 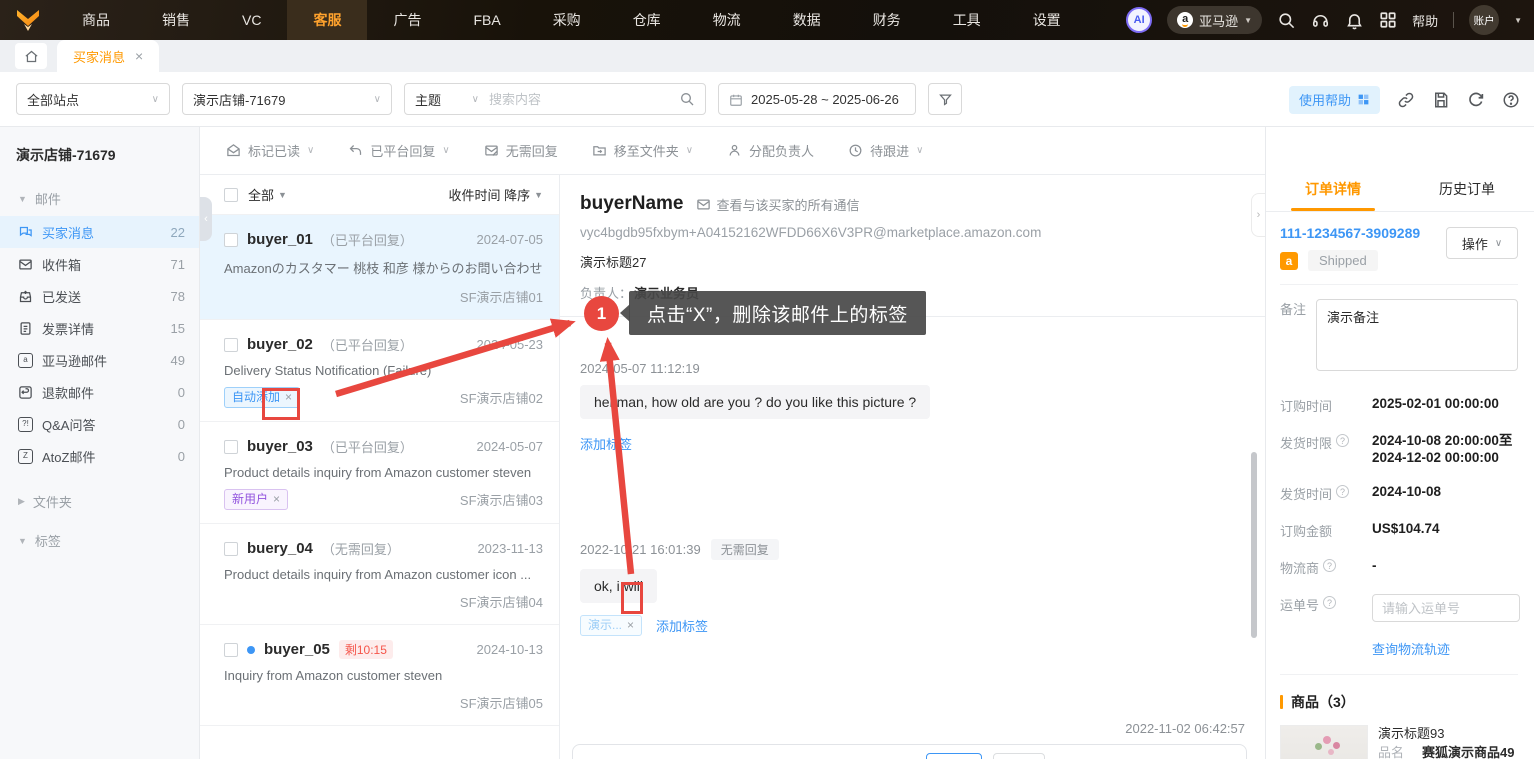 I want to click on filter-funnel-button, so click(x=945, y=99).